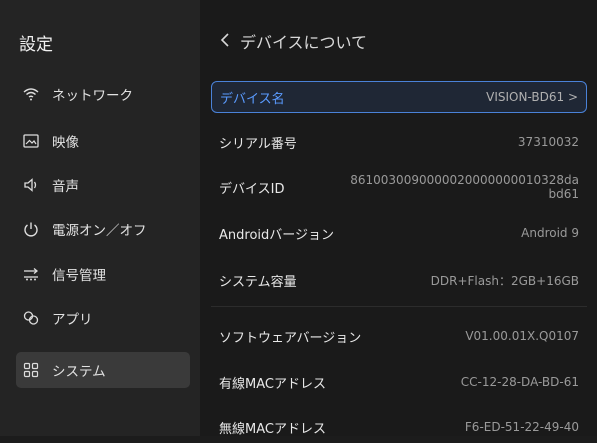  Describe the element at coordinates (31, 94) in the screenshot. I see `wifi-icon` at that location.